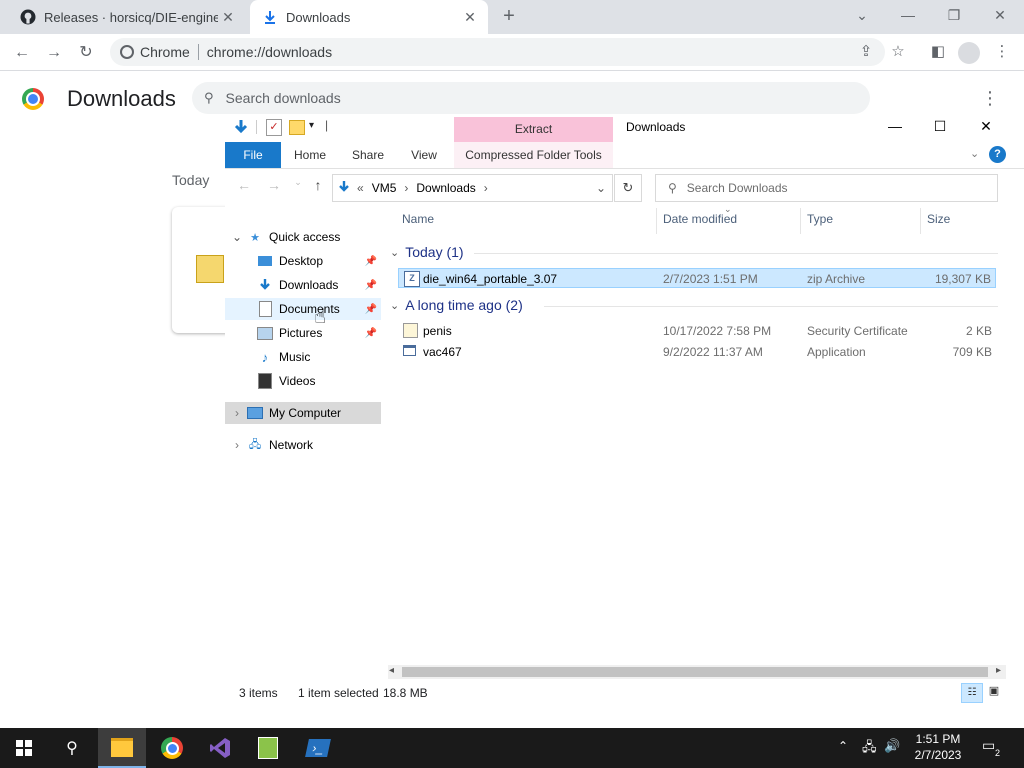 The image size is (1024, 768). Describe the element at coordinates (656, 127) in the screenshot. I see `explorer-window-title: Downloads` at that location.